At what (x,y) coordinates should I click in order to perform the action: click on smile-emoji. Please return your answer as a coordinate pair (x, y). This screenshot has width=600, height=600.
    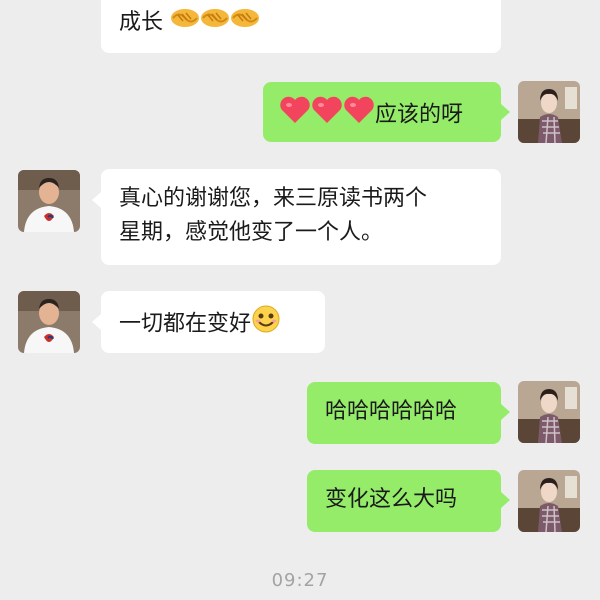
    Looking at the image, I should click on (266, 324).